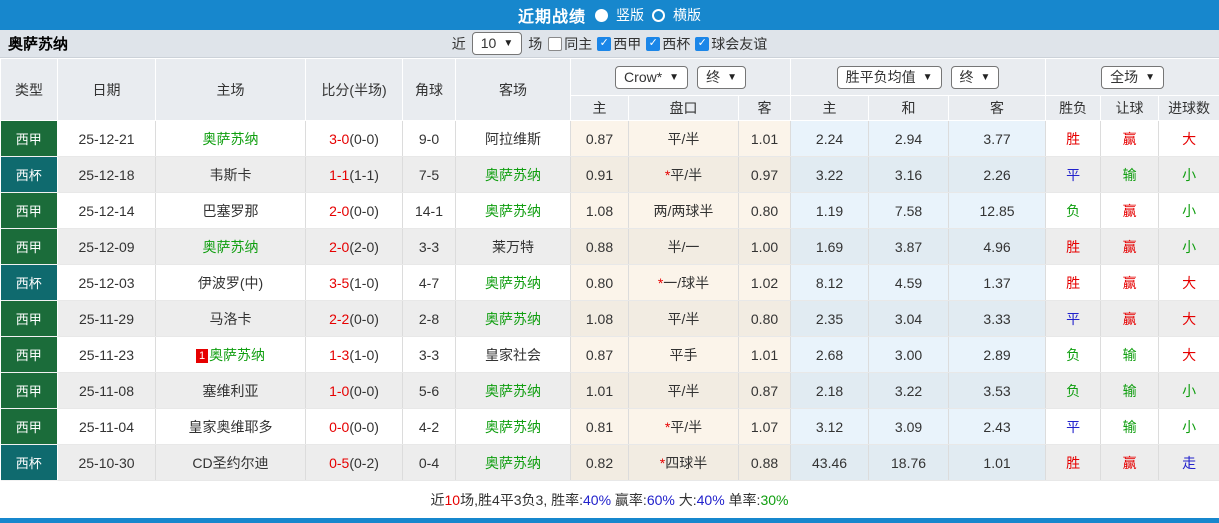 The width and height of the screenshot is (1219, 523). I want to click on col-header-odds-guest: 客, so click(765, 108).